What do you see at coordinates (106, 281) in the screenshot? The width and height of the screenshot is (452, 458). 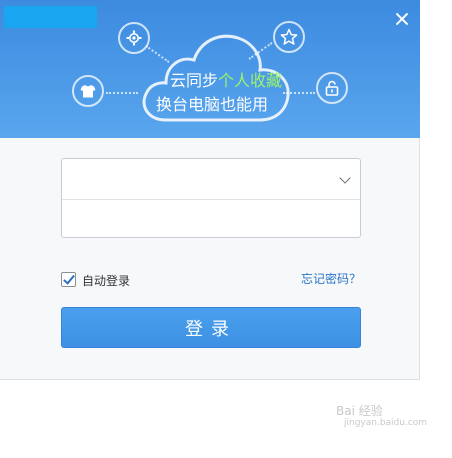 I see `auto-login-label: 自动登录` at bounding box center [106, 281].